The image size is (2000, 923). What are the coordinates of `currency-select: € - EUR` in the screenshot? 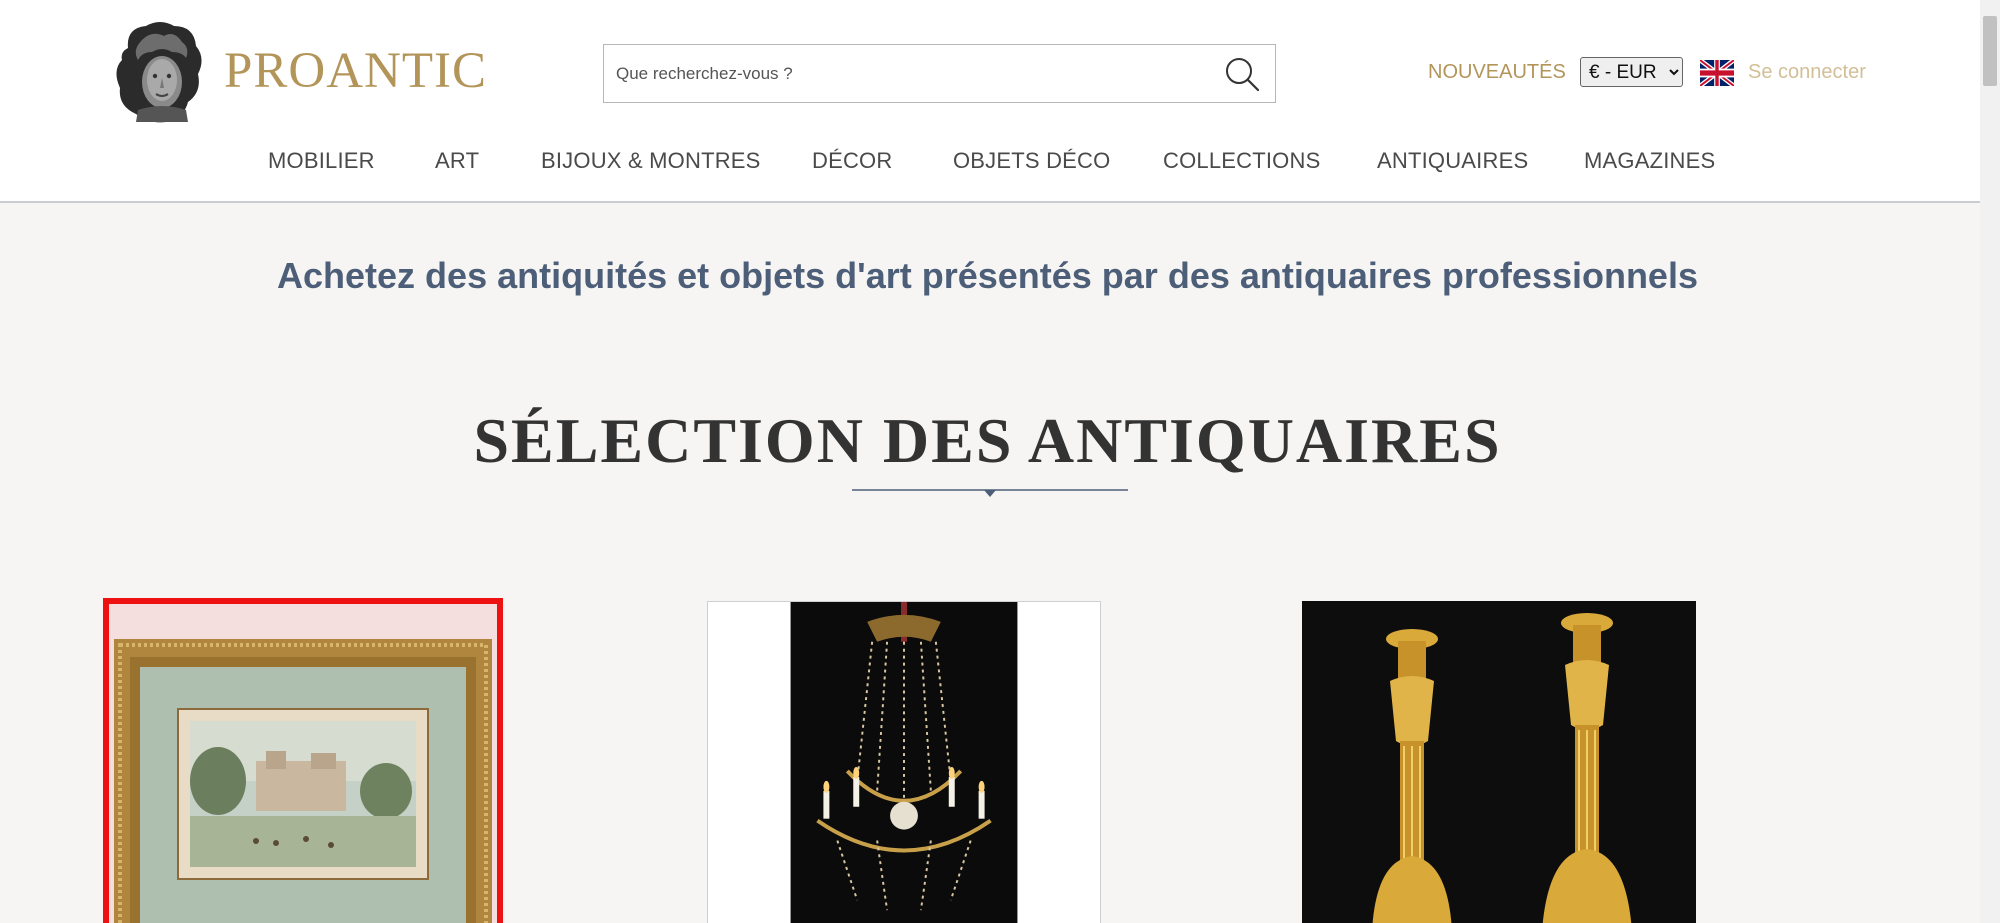 It's located at (1631, 72).